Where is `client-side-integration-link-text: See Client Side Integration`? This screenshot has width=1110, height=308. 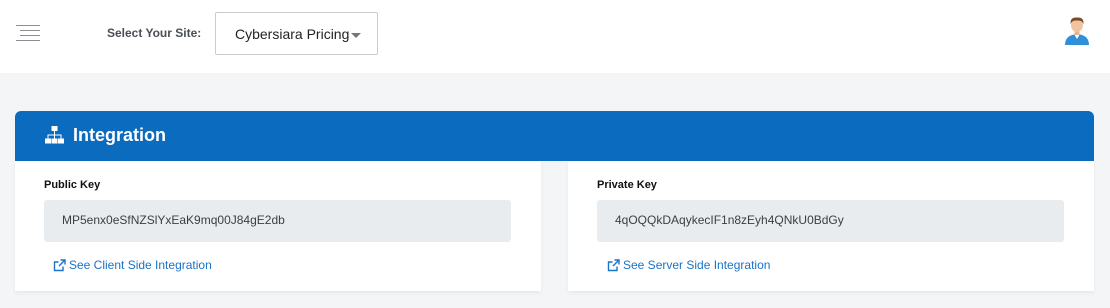
client-side-integration-link-text: See Client Side Integration is located at coordinates (140, 265).